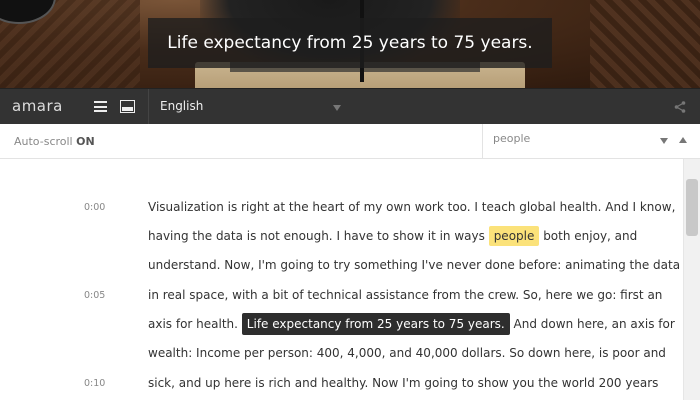 This screenshot has width=700, height=400. I want to click on autoscroll-toggle: Auto-scroll ON, so click(54, 141).